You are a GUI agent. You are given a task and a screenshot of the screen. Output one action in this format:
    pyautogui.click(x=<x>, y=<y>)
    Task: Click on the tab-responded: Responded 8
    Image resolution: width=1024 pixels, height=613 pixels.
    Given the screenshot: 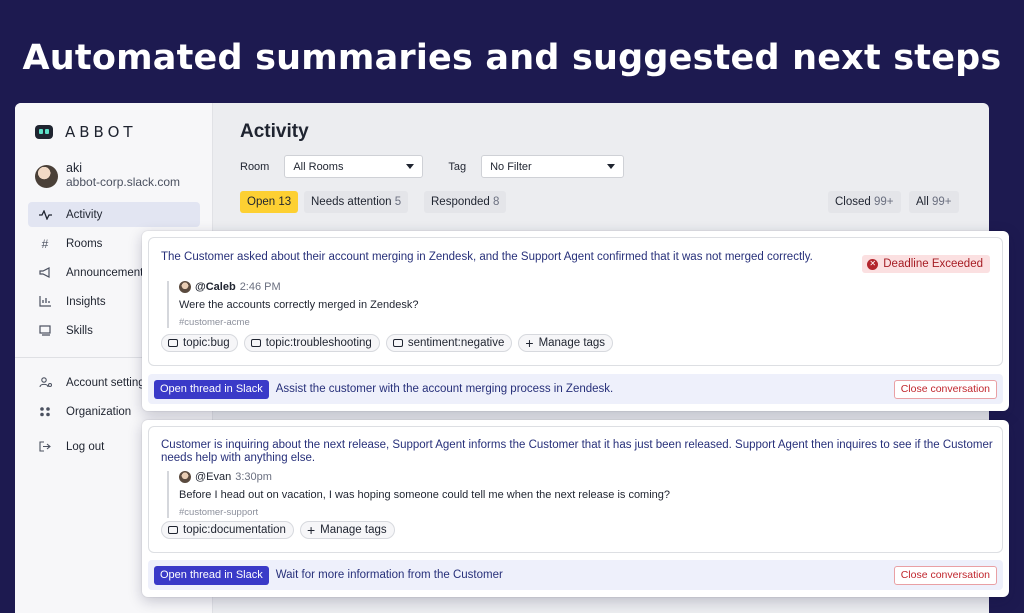 What is the action you would take?
    pyautogui.click(x=465, y=202)
    